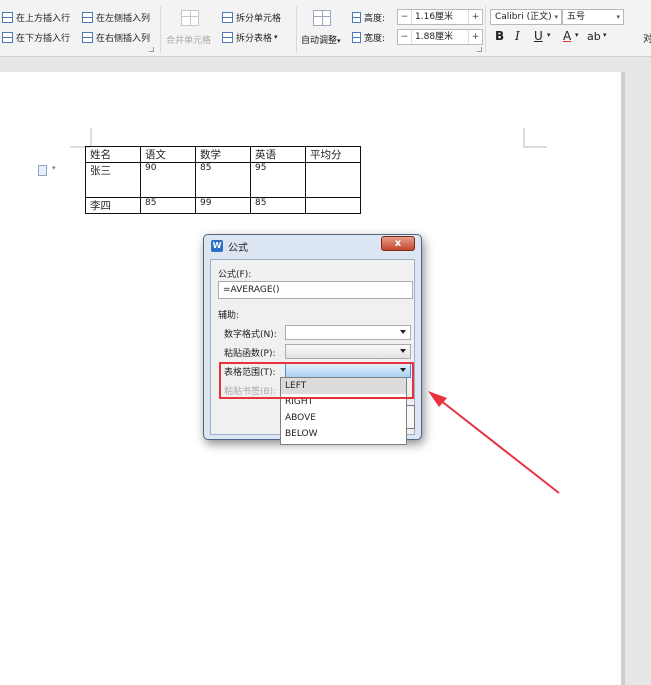 The image size is (651, 685). I want to click on annotation-arrow-icon, so click(494, 442).